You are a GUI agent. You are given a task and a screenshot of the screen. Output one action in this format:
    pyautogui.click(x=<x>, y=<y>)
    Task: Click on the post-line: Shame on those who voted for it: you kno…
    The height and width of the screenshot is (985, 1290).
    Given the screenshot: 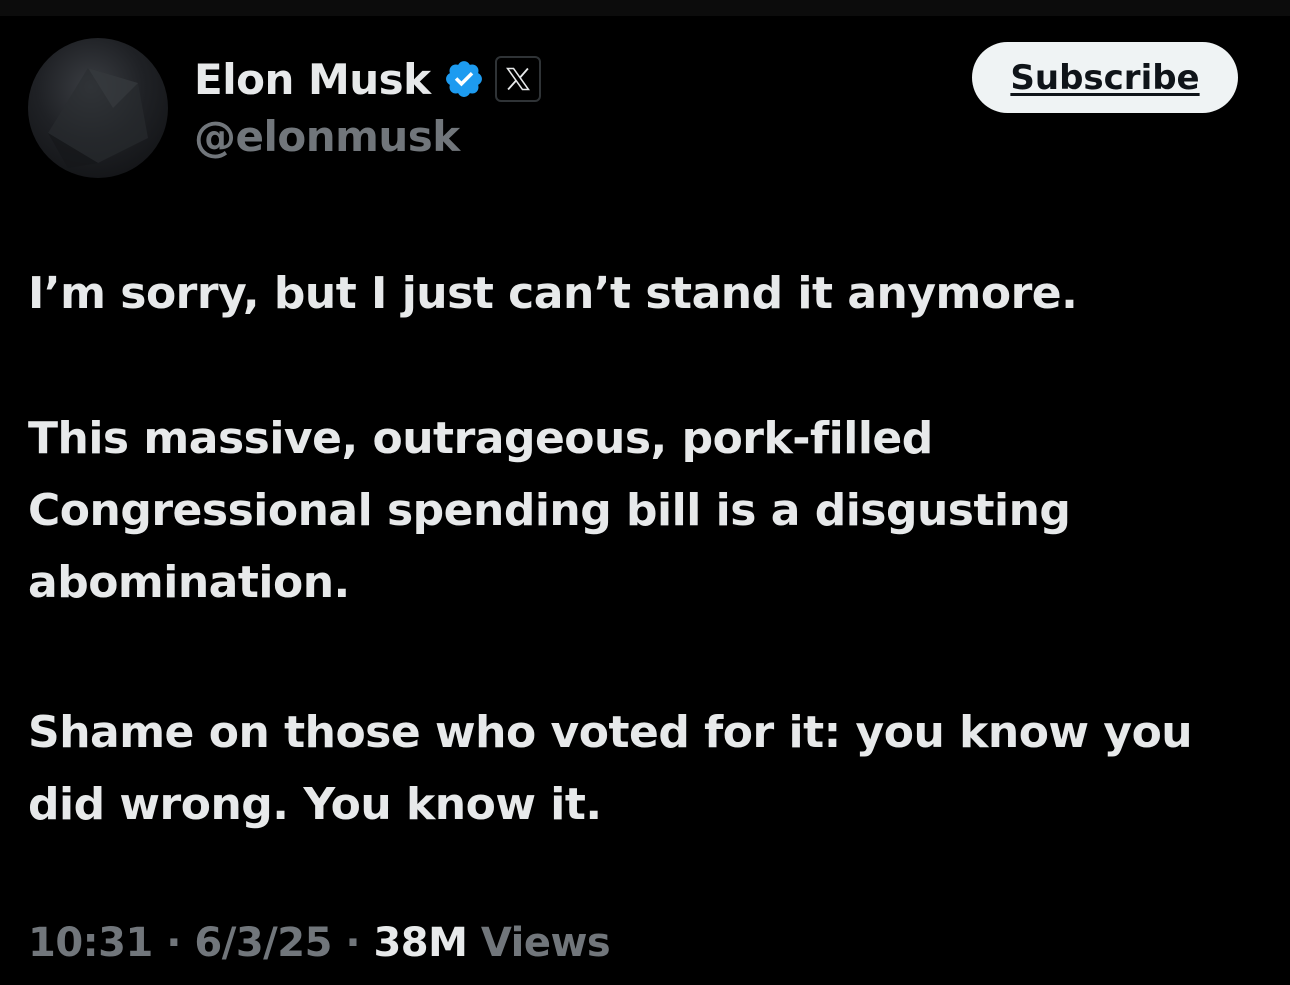 What is the action you would take?
    pyautogui.click(x=610, y=732)
    